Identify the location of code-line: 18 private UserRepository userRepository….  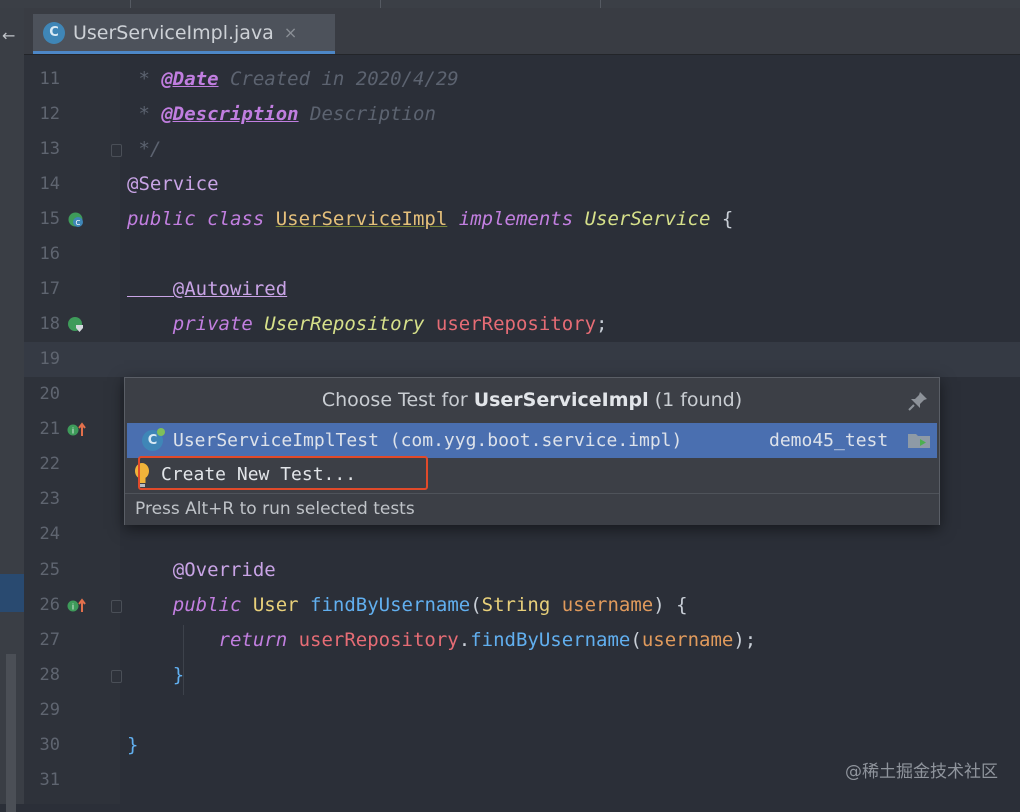
(522, 324).